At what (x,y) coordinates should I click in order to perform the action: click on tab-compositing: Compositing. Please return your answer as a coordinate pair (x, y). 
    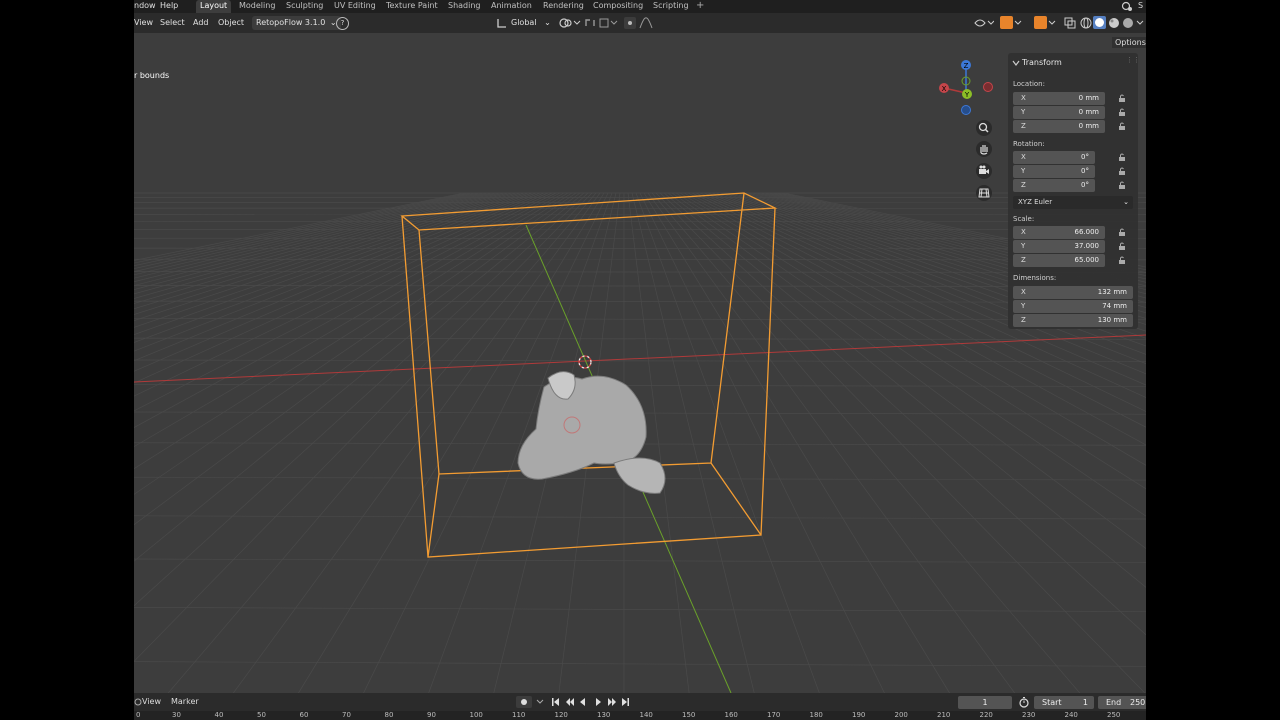
    Looking at the image, I should click on (618, 6).